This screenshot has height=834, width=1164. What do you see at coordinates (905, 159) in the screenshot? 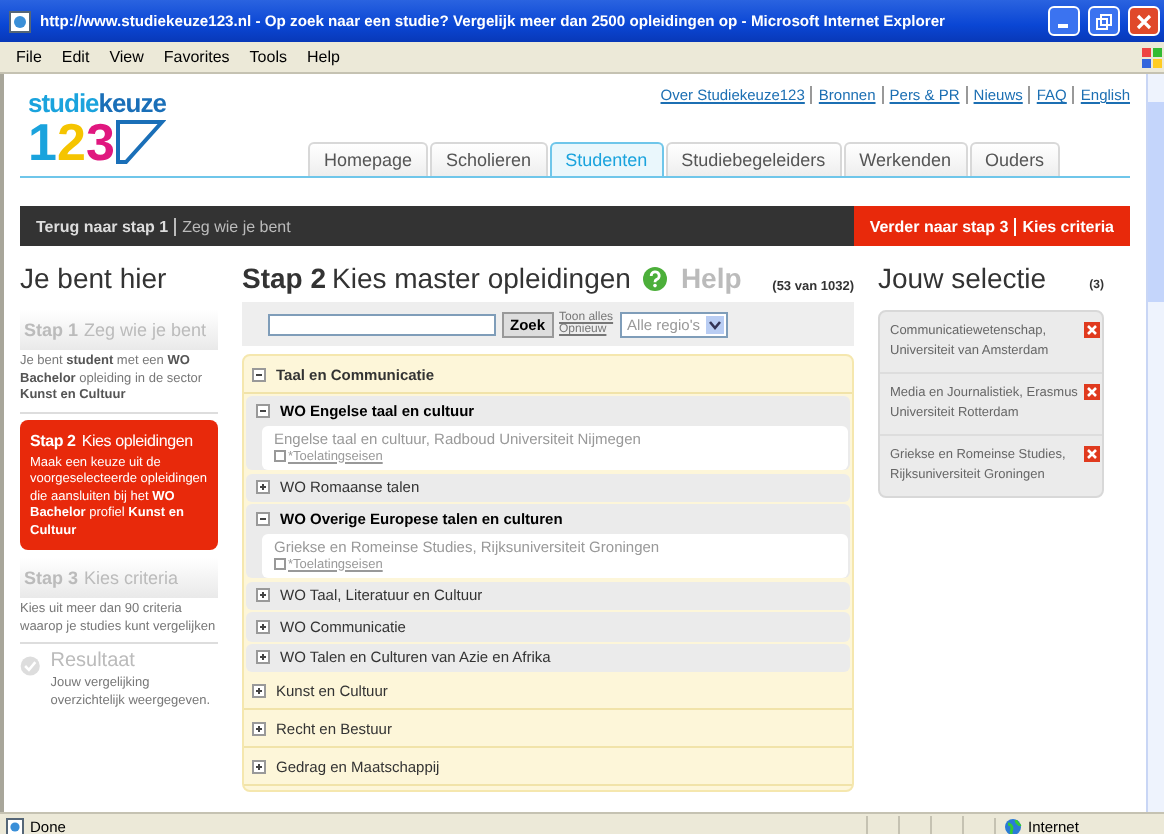
I see `nav-tab: Werkenden` at bounding box center [905, 159].